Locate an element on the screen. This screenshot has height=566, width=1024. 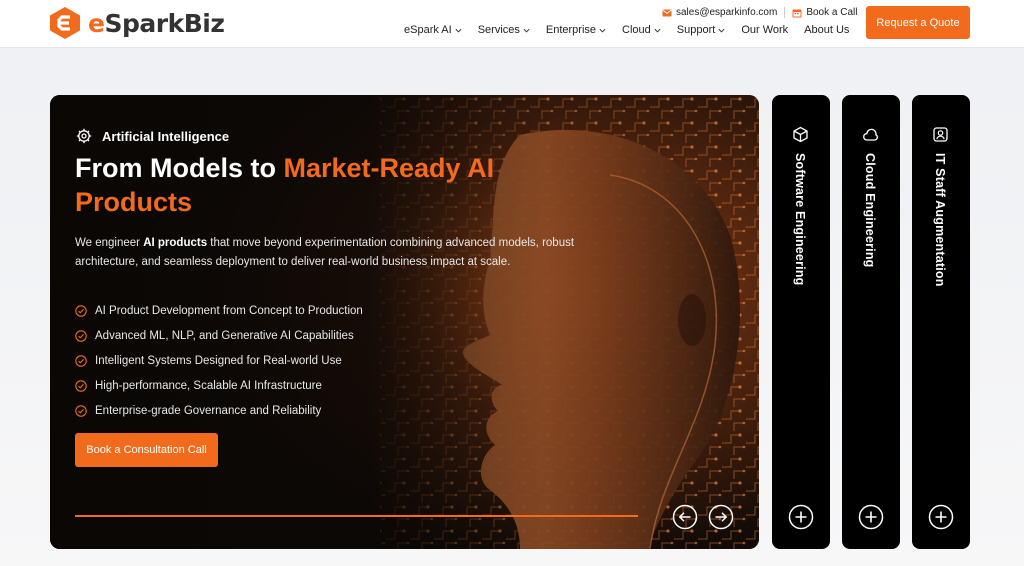
slide-progress-bar is located at coordinates (356, 516).